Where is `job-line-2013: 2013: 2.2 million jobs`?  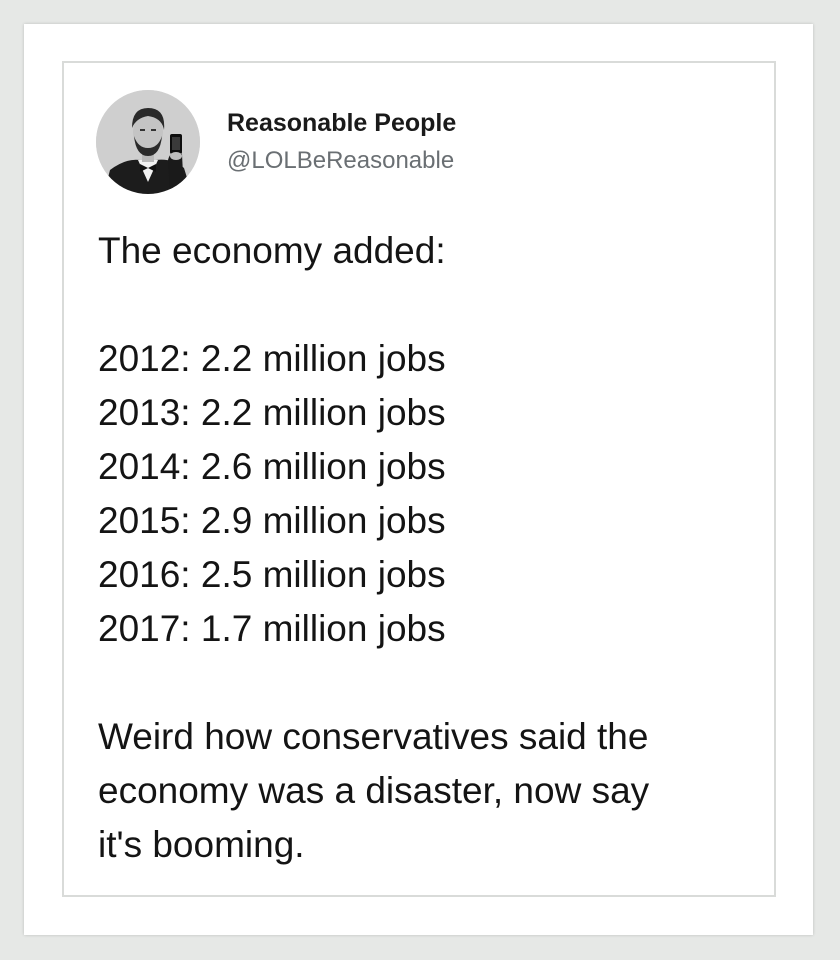
job-line-2013: 2013: 2.2 million jobs is located at coordinates (272, 412).